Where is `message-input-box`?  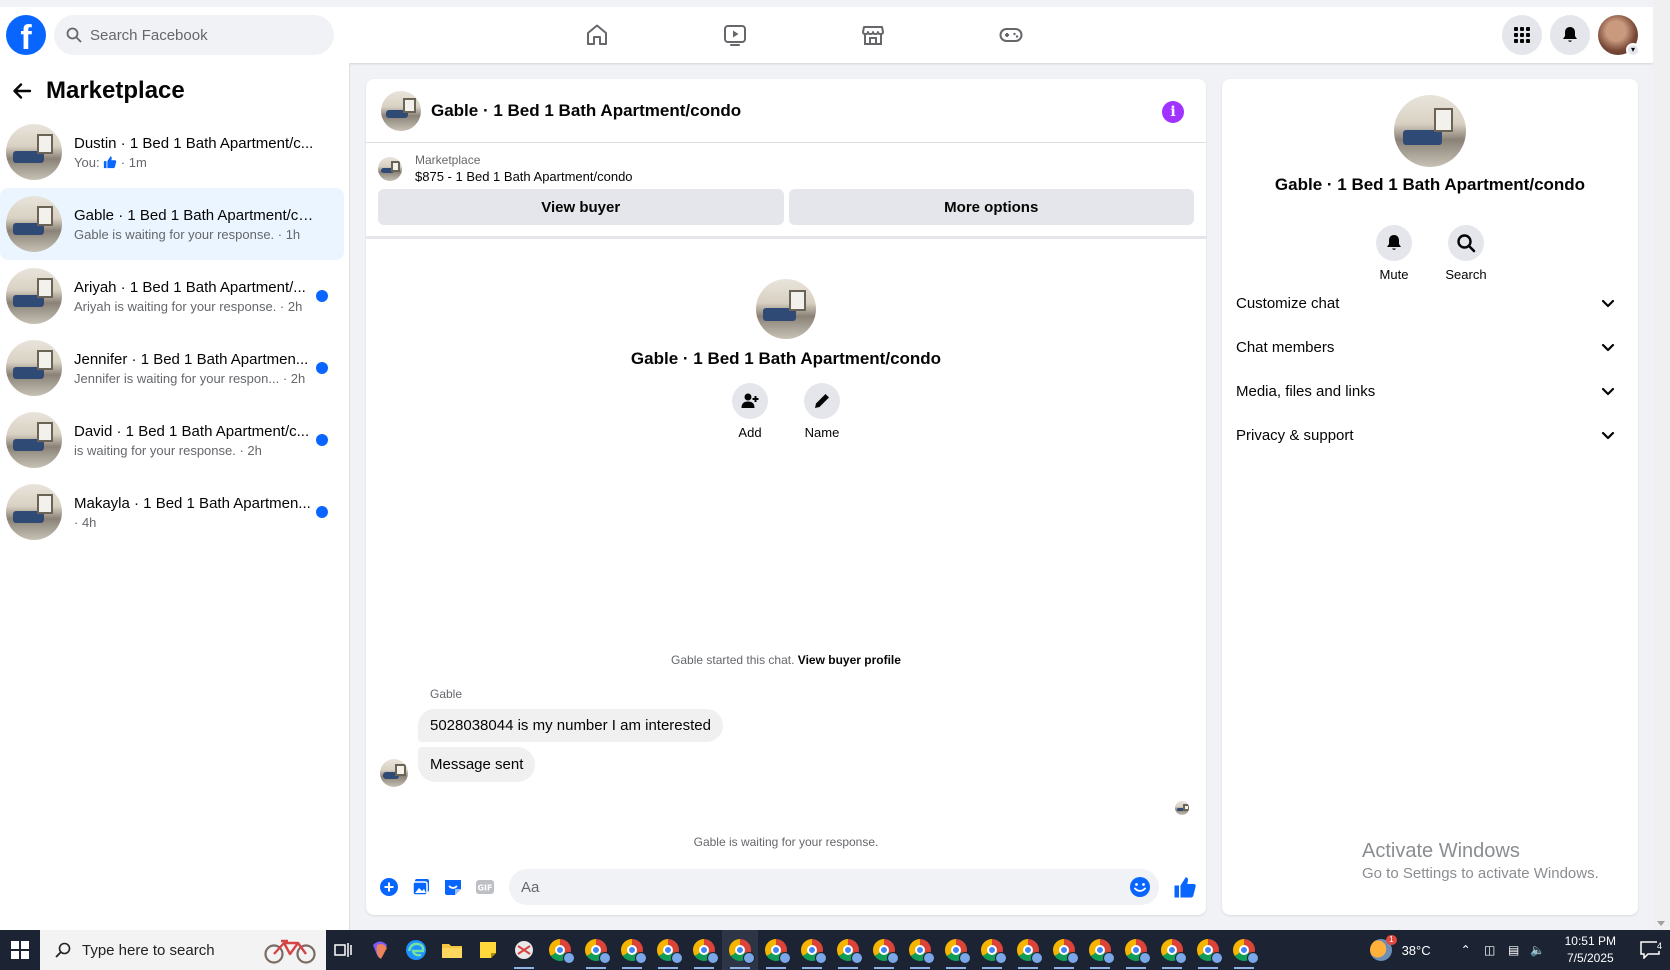
message-input-box is located at coordinates (834, 887).